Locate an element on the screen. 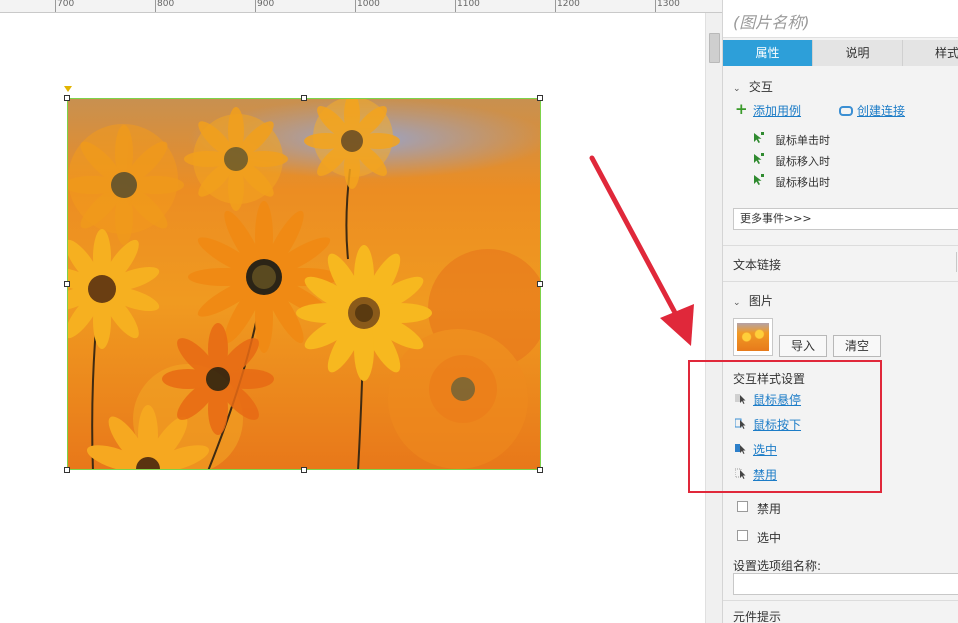 The height and width of the screenshot is (623, 958). image-thumbnail-preview is located at coordinates (753, 337).